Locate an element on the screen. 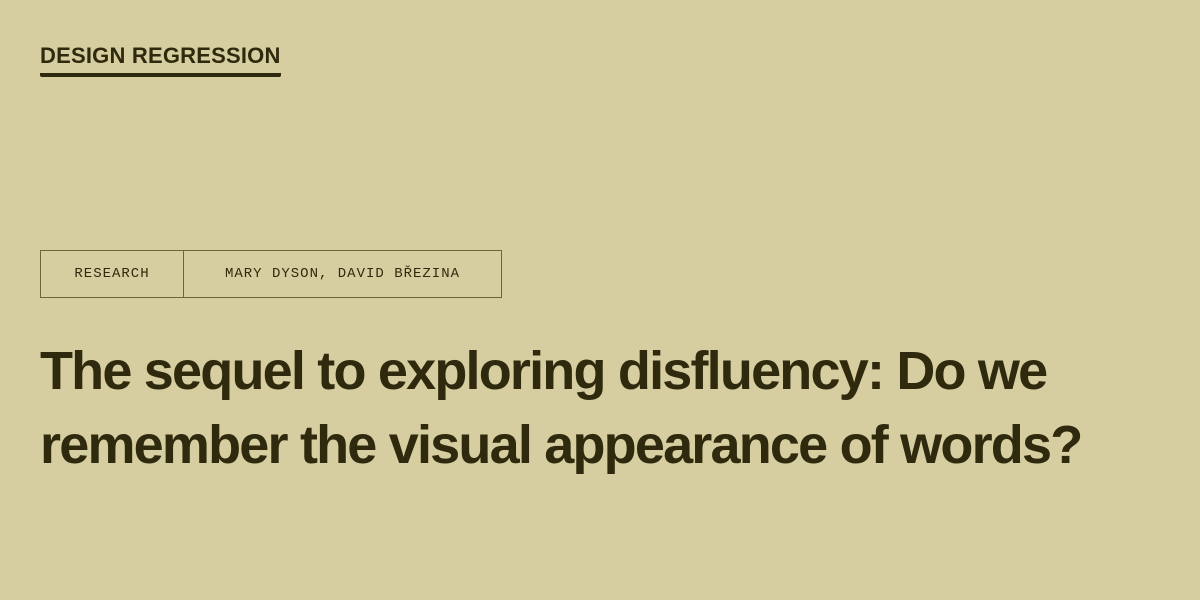 This screenshot has height=600, width=1200. article-category: RESEARCH is located at coordinates (112, 274).